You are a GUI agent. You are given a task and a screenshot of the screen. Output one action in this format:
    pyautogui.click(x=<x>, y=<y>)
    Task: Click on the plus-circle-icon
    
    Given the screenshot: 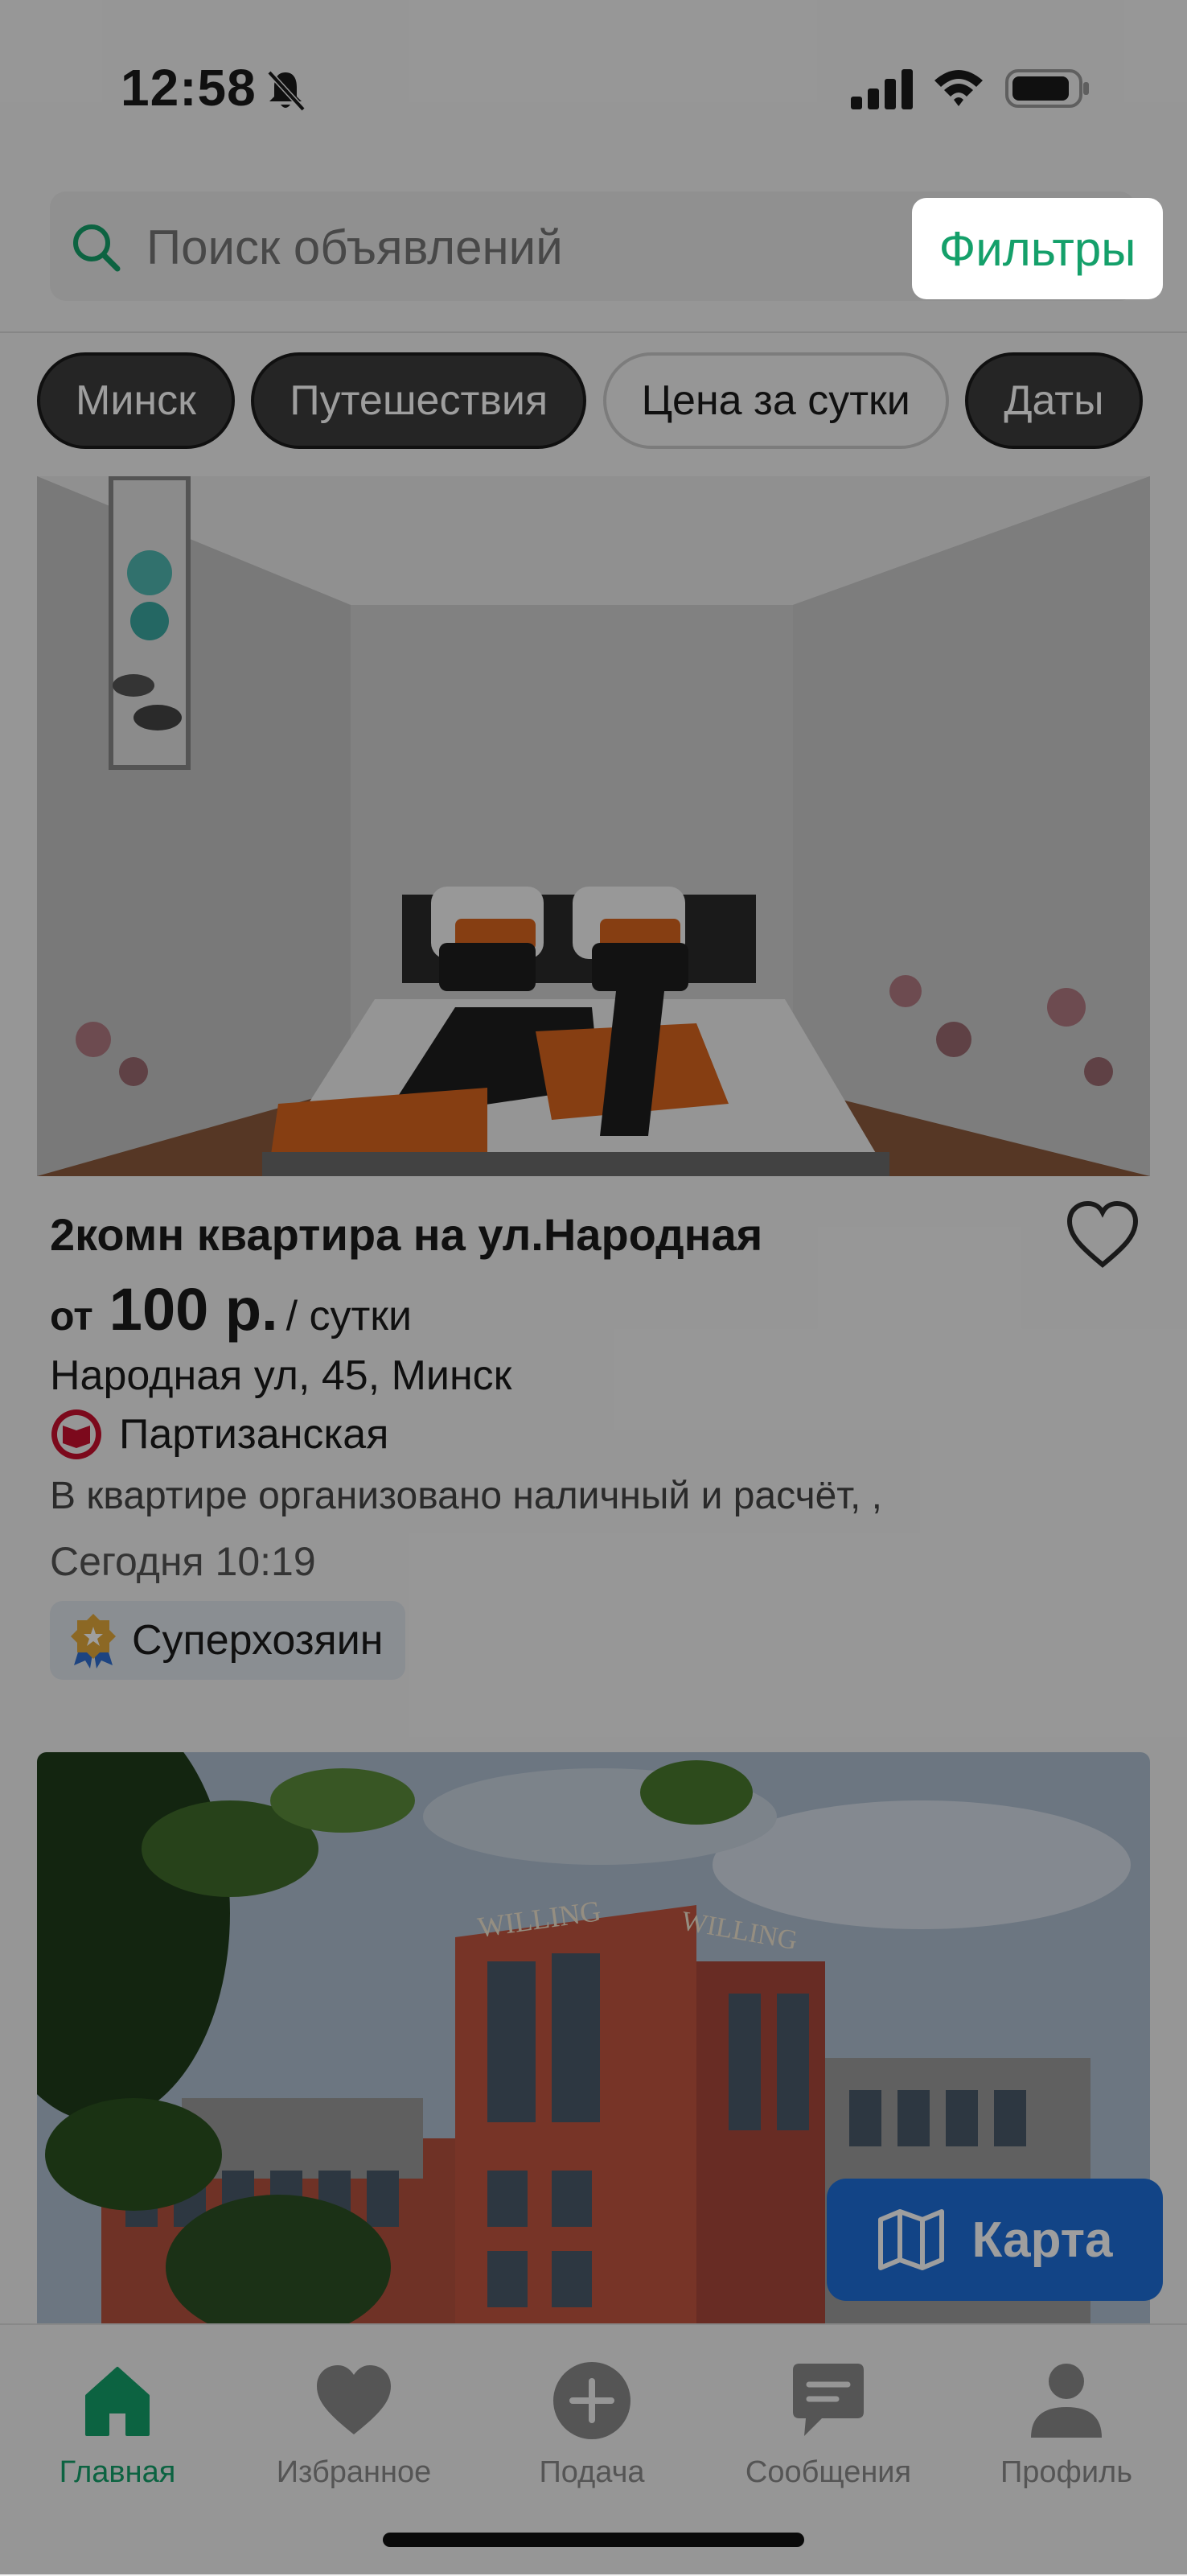 What is the action you would take?
    pyautogui.click(x=591, y=2400)
    